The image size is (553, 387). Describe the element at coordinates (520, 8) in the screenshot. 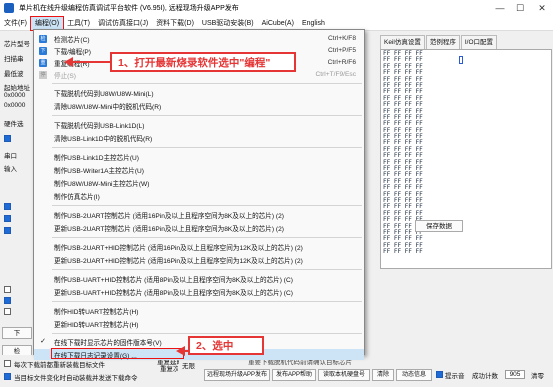

I see `maximize-button: ☐` at that location.